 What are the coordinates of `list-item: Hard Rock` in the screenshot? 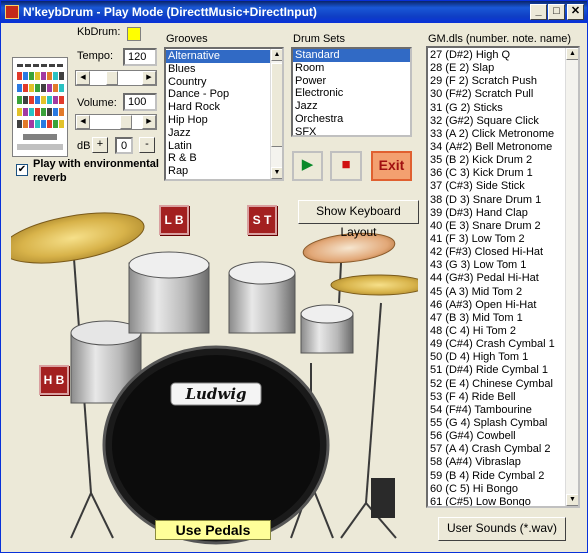 It's located at (224, 107).